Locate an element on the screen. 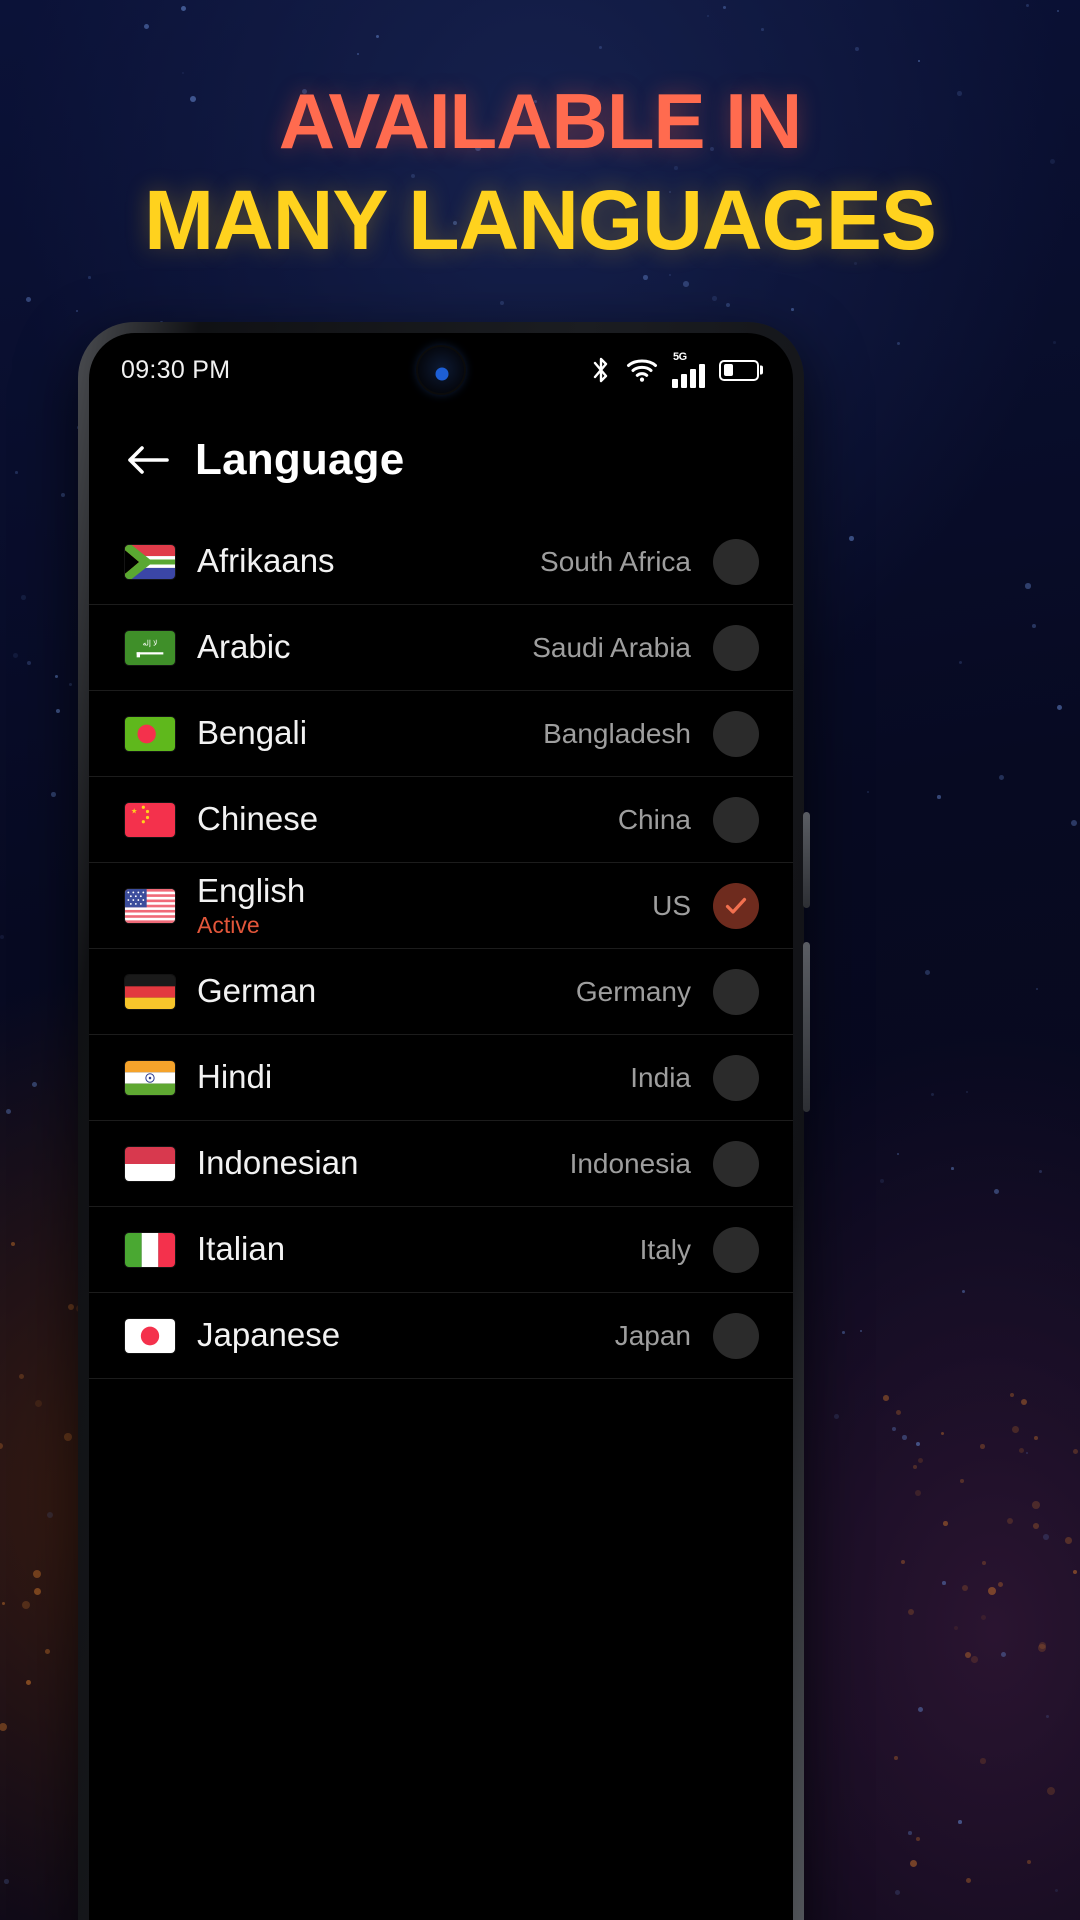 This screenshot has height=1920, width=1080. flag-icon-za is located at coordinates (150, 561).